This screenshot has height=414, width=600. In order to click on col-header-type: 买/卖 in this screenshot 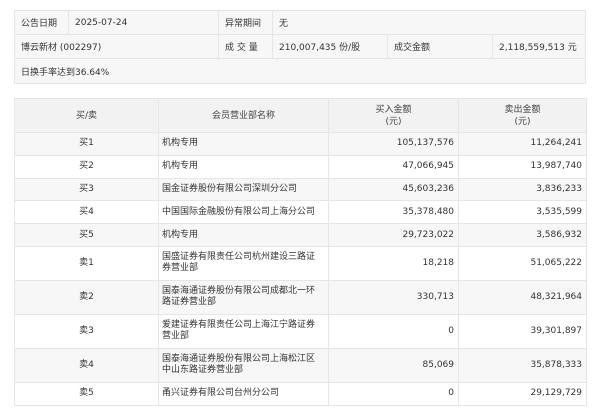, I will do `click(86, 115)`.